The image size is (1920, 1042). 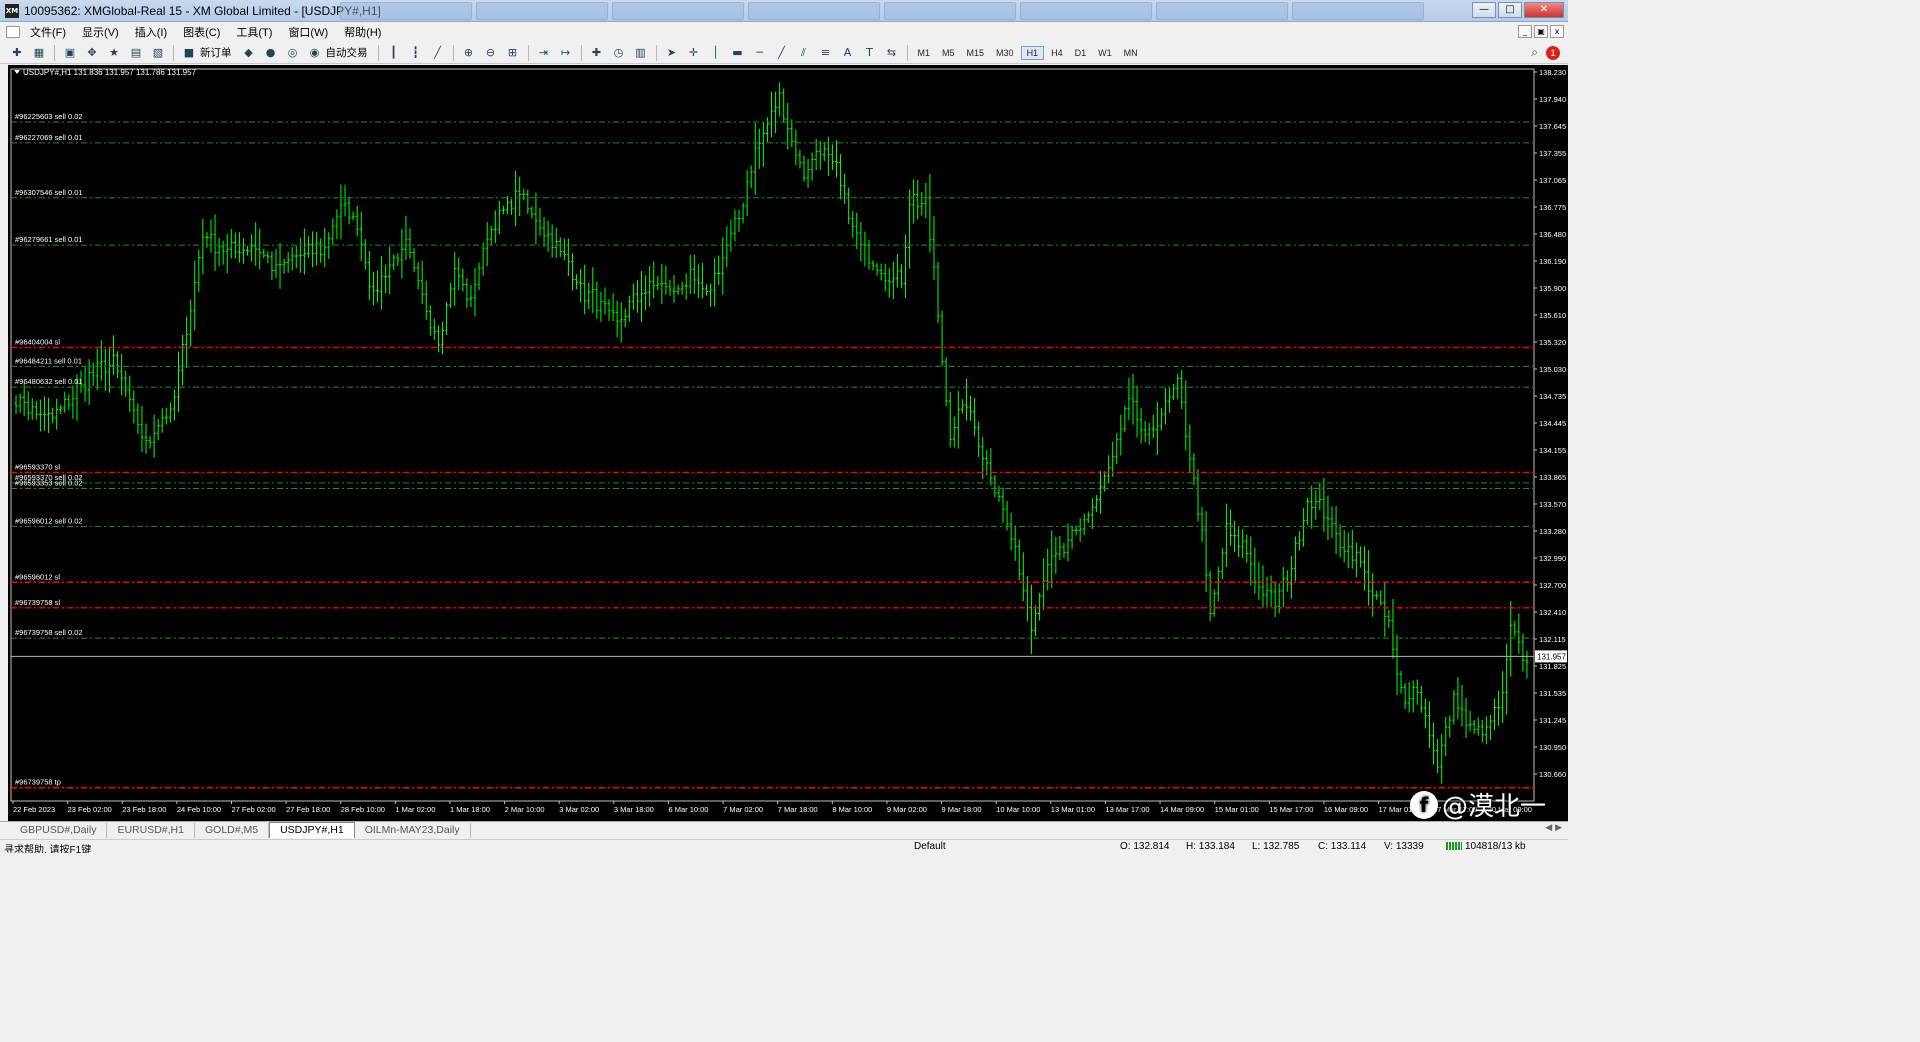 What do you see at coordinates (1105, 53) in the screenshot?
I see `timeframe-w1: W1` at bounding box center [1105, 53].